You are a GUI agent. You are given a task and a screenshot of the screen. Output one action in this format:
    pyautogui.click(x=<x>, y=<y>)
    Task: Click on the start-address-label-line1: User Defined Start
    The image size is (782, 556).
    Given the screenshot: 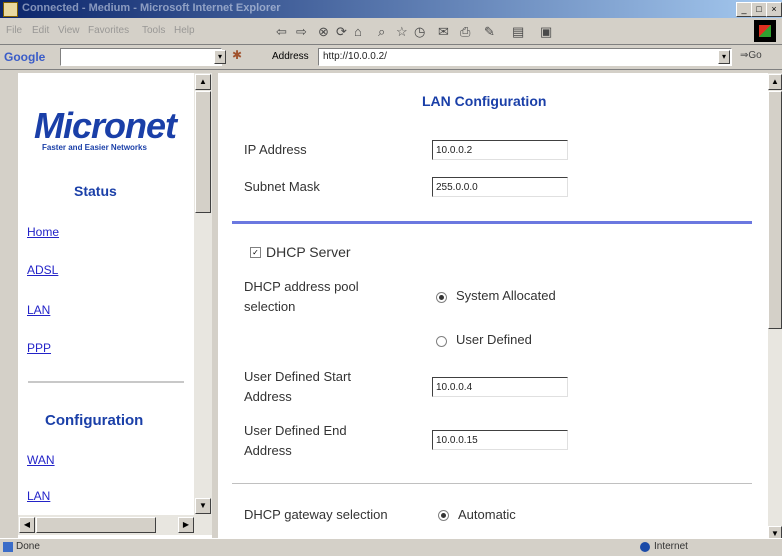 What is the action you would take?
    pyautogui.click(x=297, y=376)
    